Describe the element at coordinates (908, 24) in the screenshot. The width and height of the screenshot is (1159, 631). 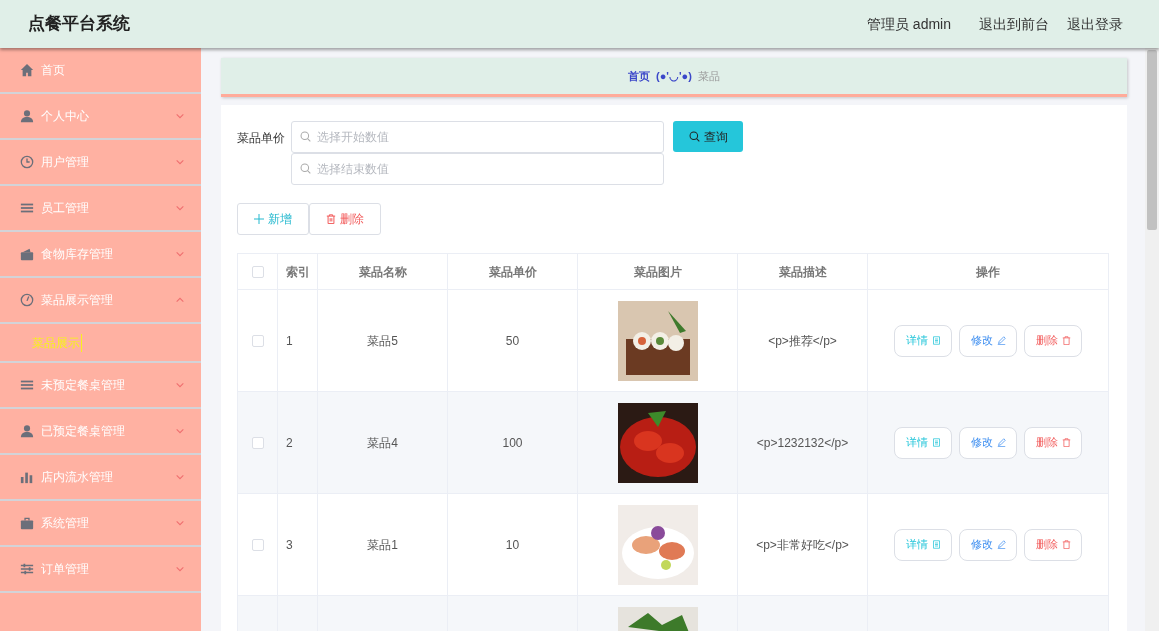
I see `user-label: 管理员 admin` at that location.